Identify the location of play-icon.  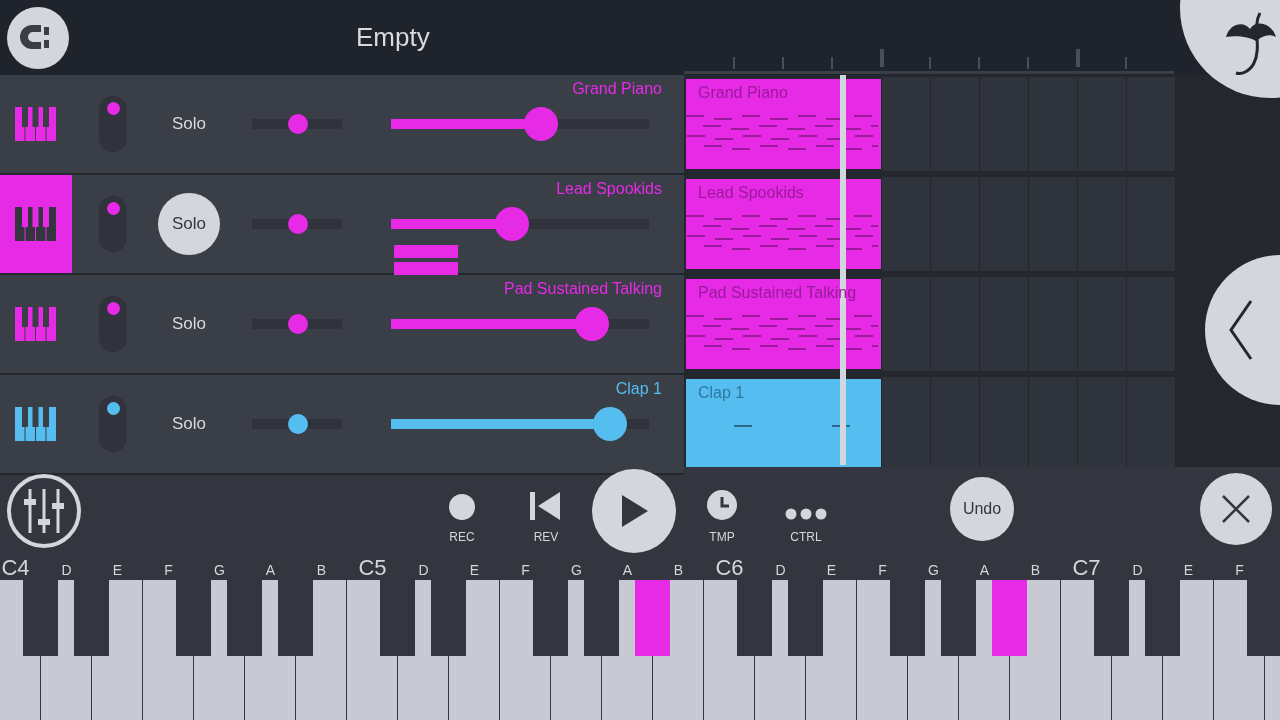
(634, 511).